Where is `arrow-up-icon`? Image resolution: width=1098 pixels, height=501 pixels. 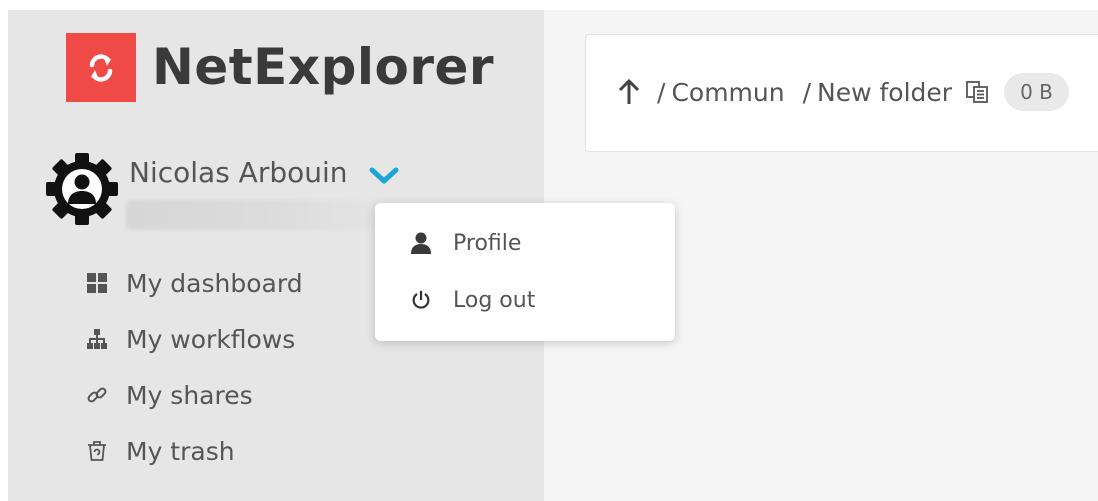
arrow-up-icon is located at coordinates (629, 92).